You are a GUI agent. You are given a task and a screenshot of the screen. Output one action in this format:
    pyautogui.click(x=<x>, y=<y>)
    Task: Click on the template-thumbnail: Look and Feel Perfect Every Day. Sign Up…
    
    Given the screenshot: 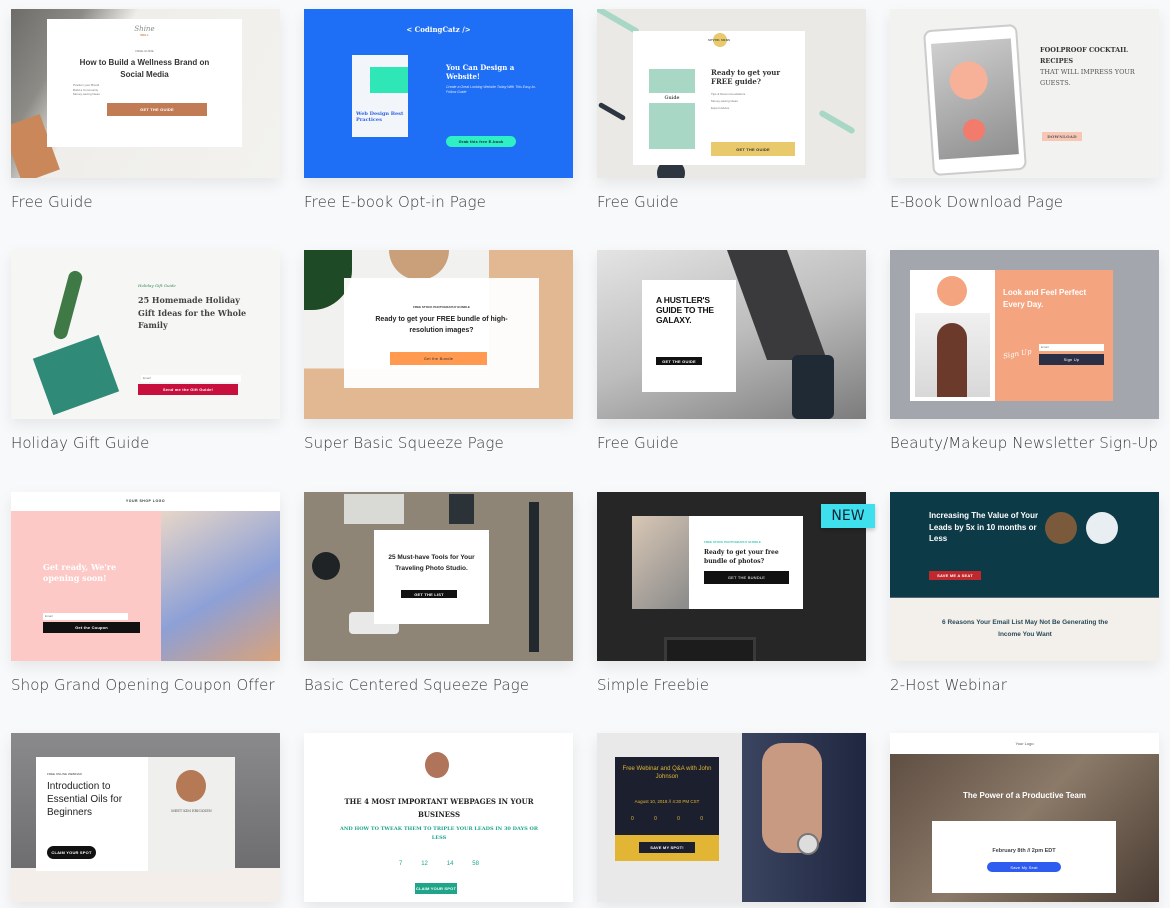 What is the action you would take?
    pyautogui.click(x=1024, y=334)
    